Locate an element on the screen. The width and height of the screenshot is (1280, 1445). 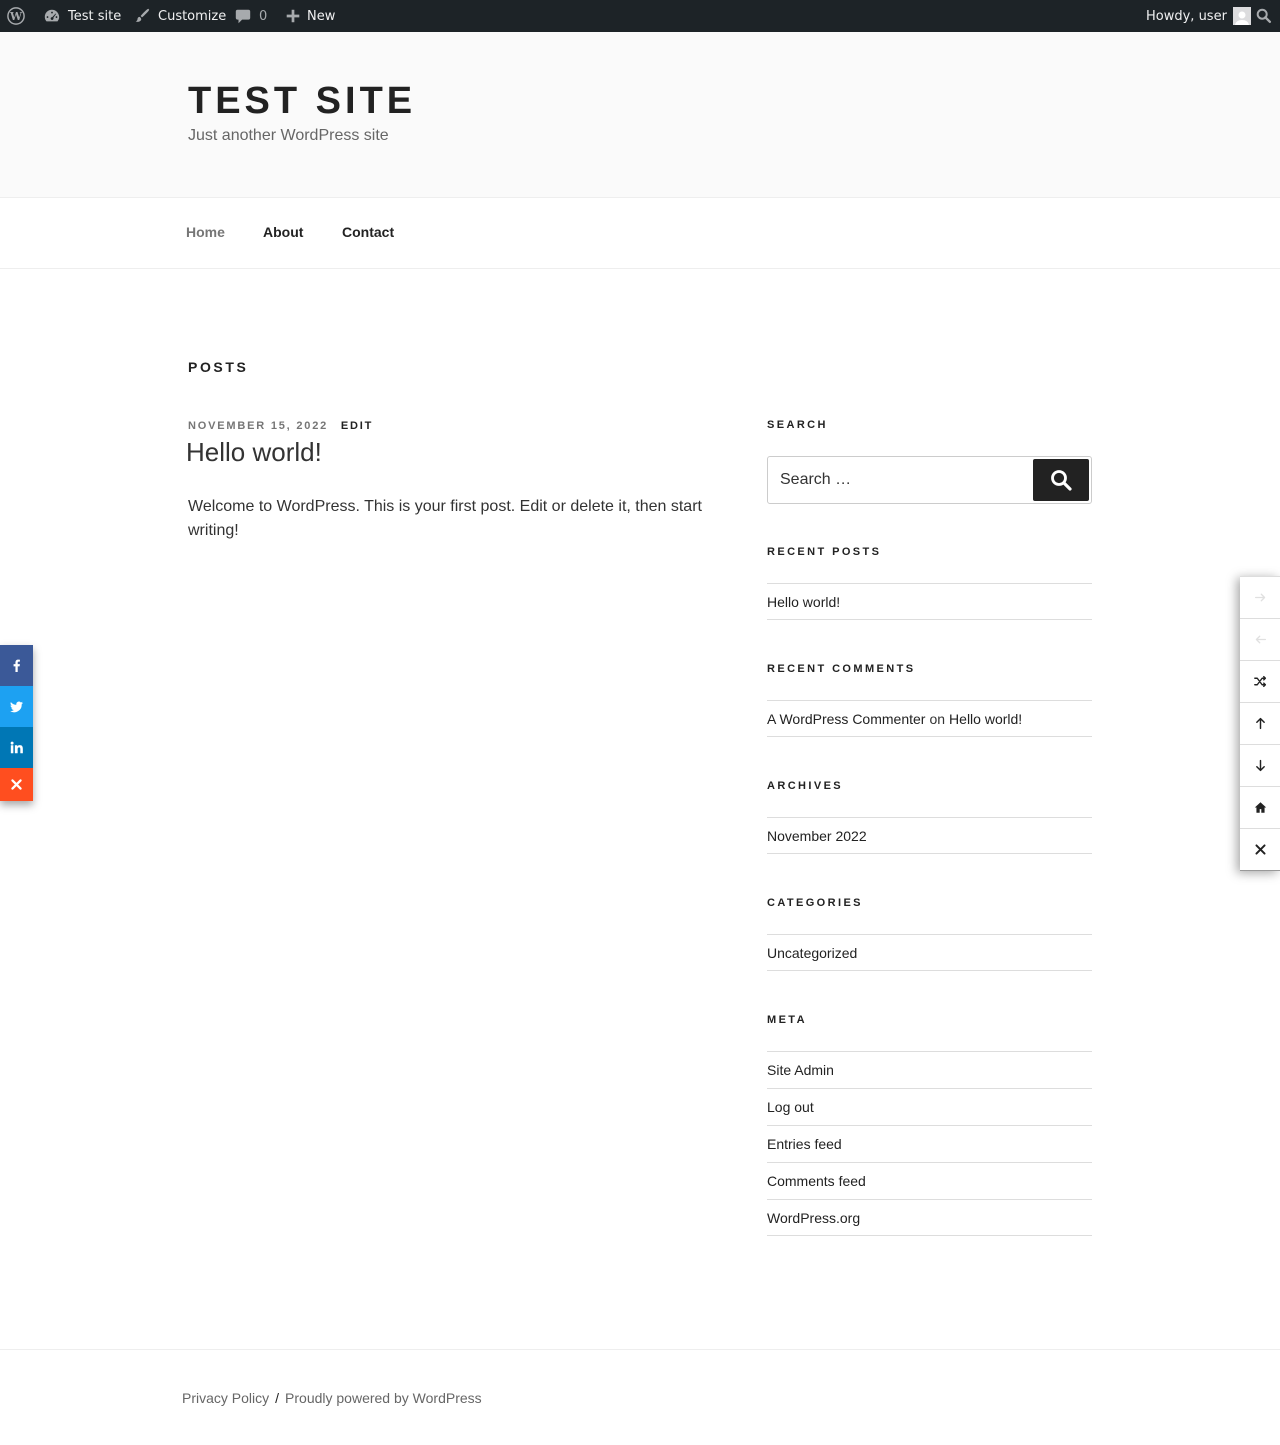
admin-bar-account: Howdy, user is located at coordinates (1198, 16).